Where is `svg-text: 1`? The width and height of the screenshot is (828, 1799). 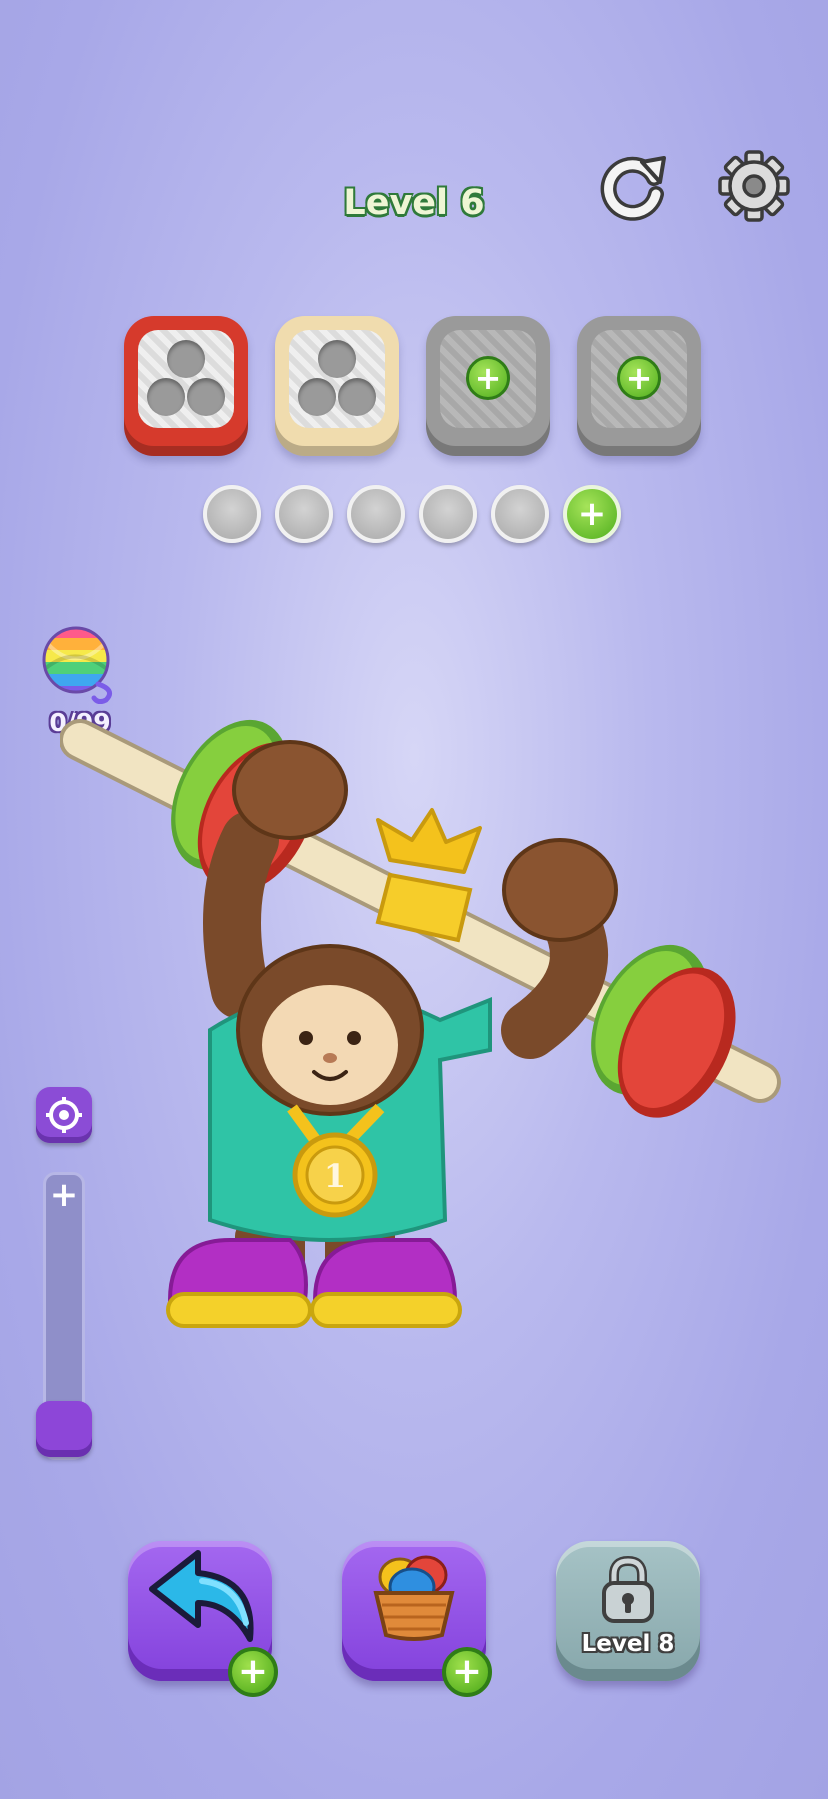 svg-text: 1 is located at coordinates (335, 1176).